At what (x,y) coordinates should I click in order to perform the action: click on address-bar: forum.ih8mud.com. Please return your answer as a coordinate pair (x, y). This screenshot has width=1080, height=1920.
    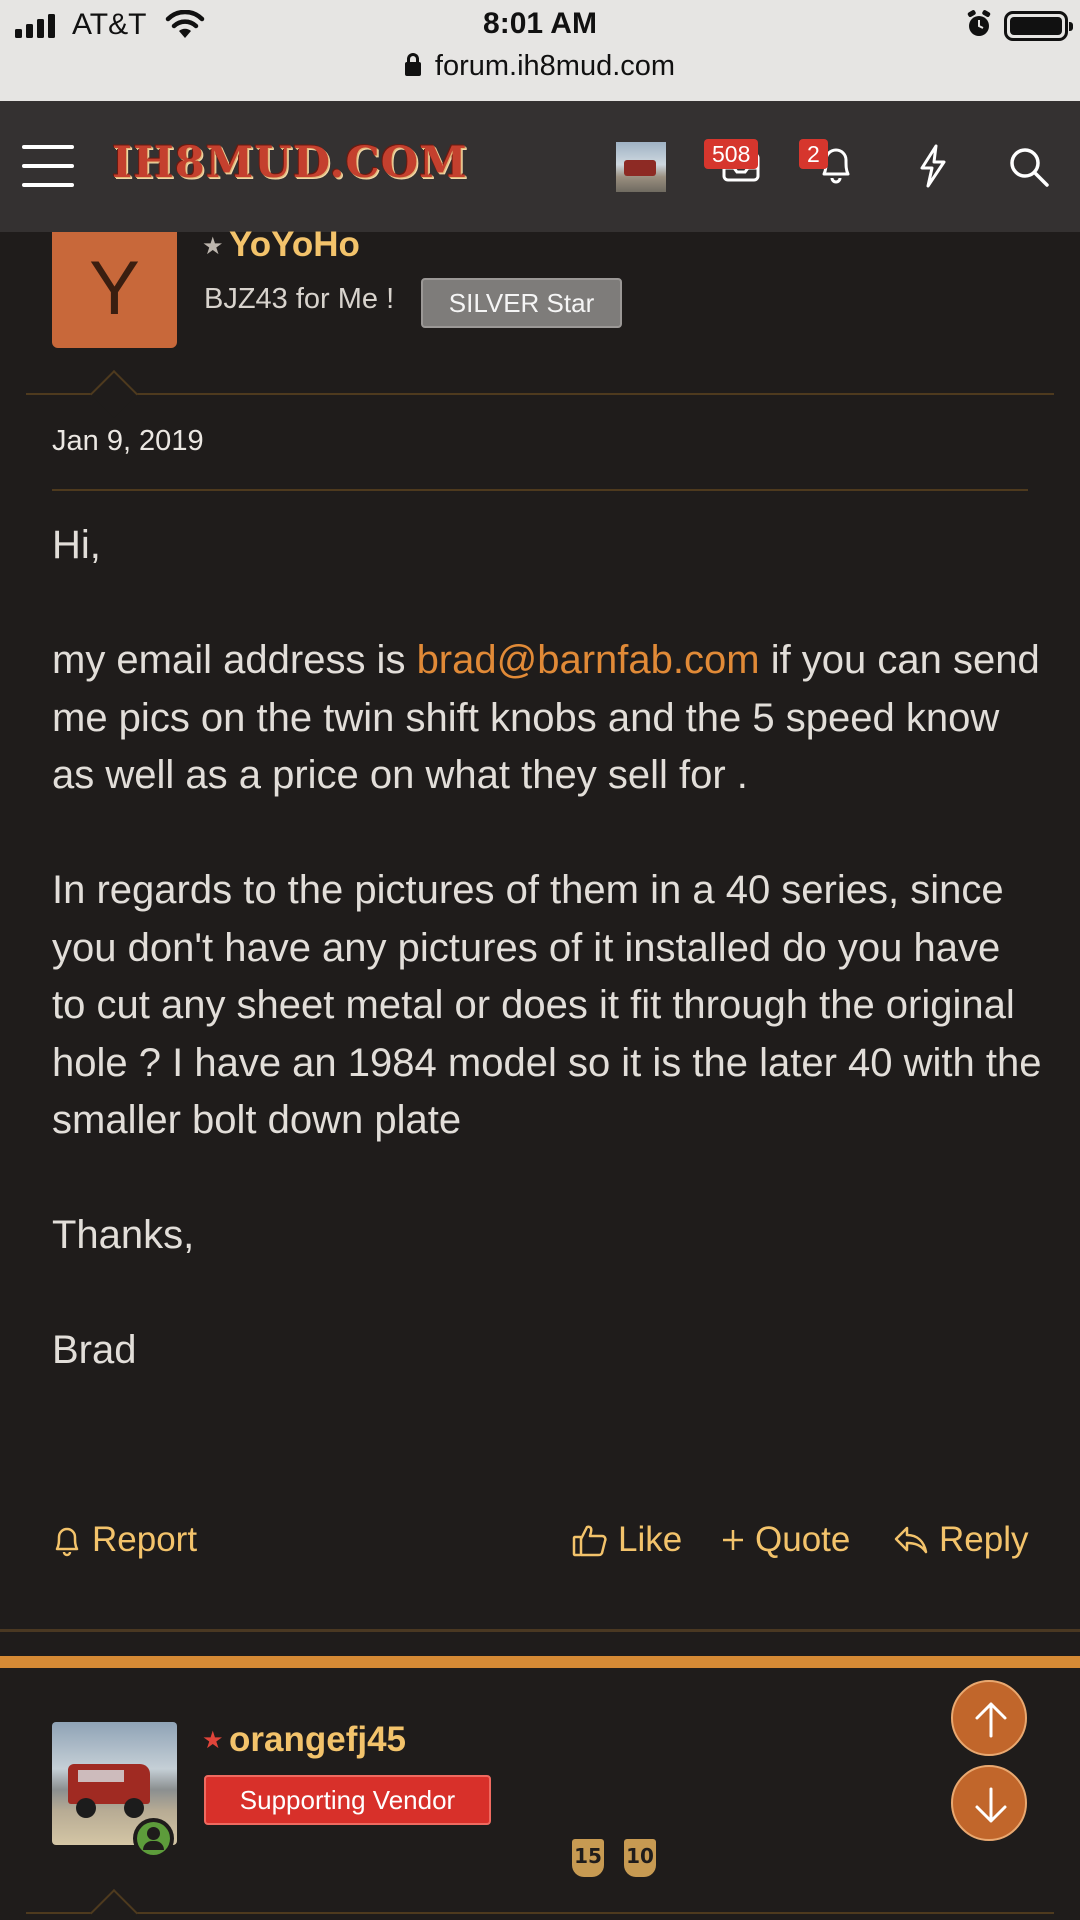
    Looking at the image, I should click on (540, 66).